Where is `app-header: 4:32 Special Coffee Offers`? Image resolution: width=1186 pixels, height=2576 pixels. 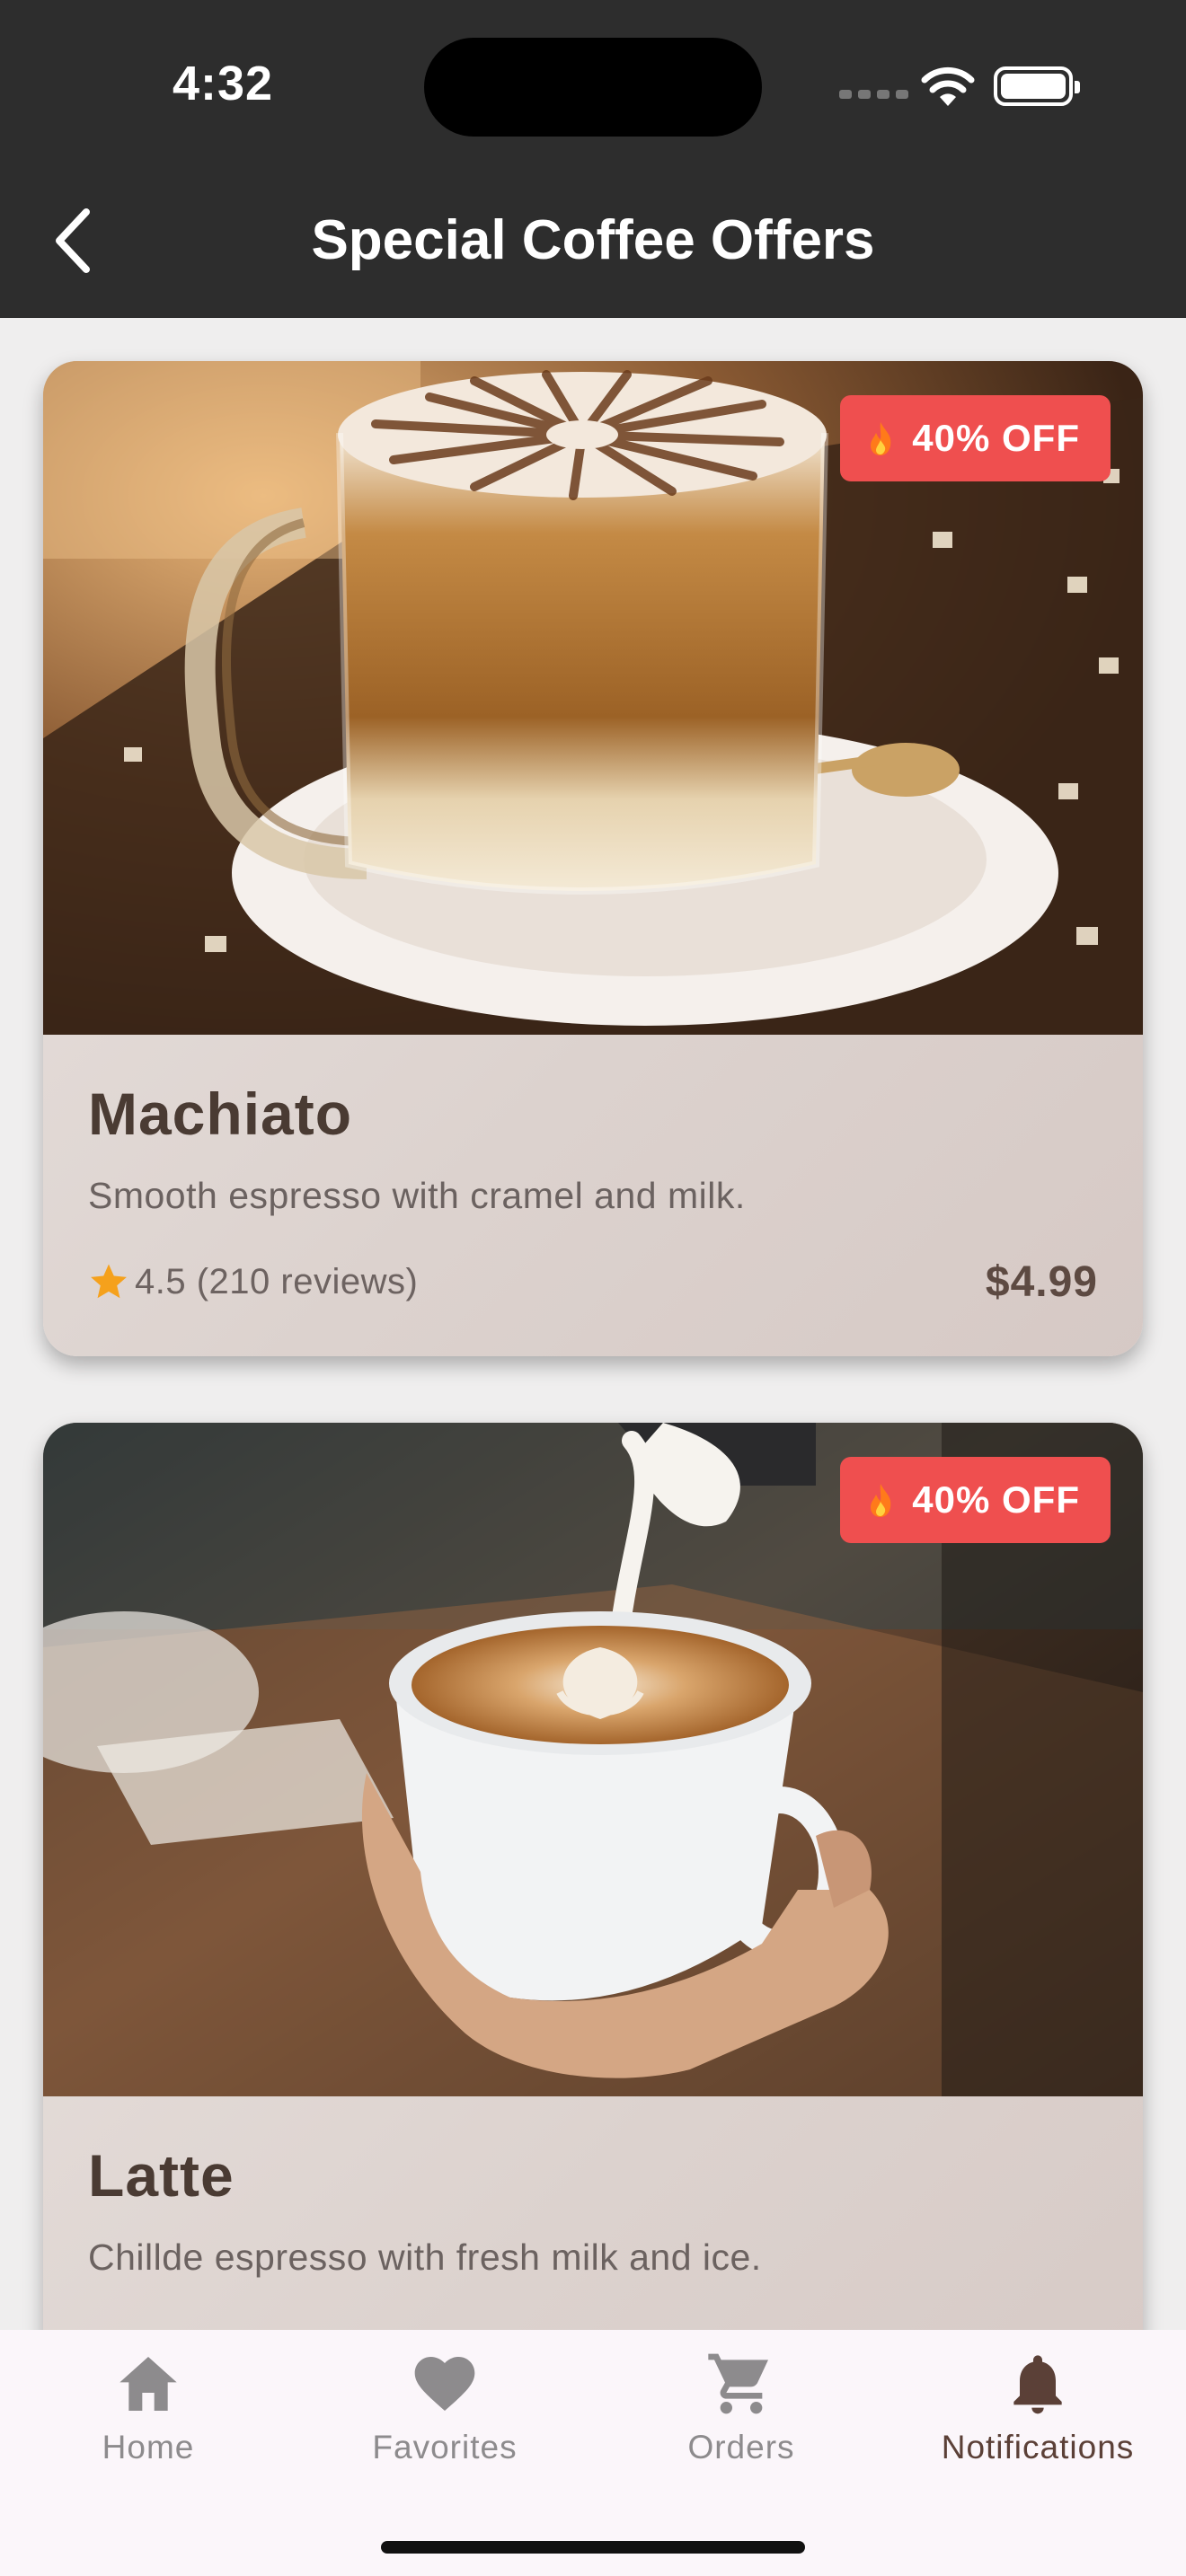 app-header: 4:32 Special Coffee Offers is located at coordinates (593, 159).